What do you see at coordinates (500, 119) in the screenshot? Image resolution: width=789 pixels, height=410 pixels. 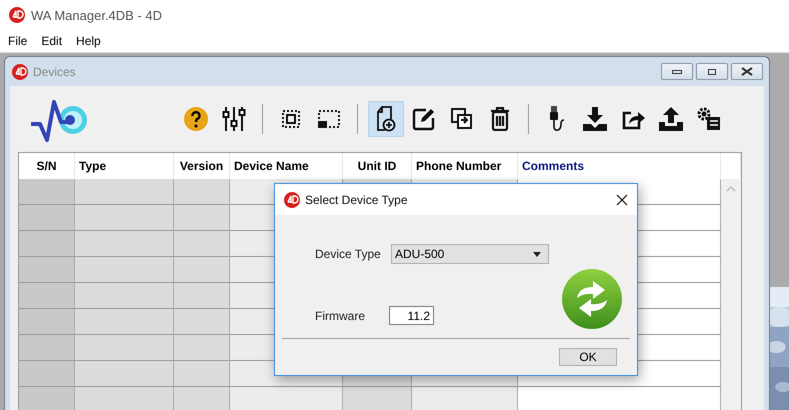 I see `trash-icon` at bounding box center [500, 119].